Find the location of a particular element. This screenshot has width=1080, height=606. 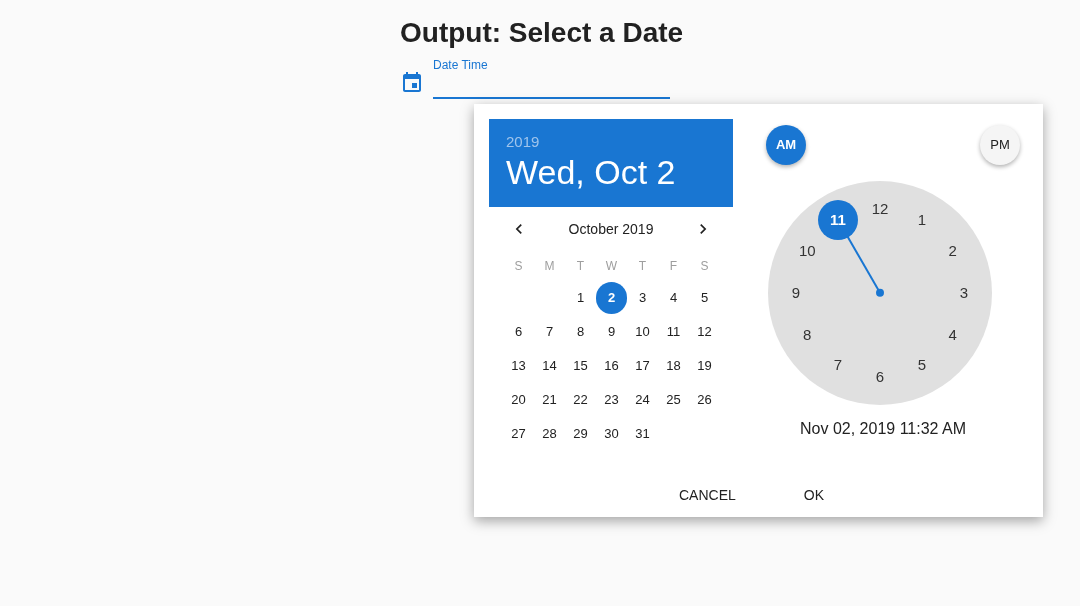

dialog-action-button: OK is located at coordinates (814, 495).